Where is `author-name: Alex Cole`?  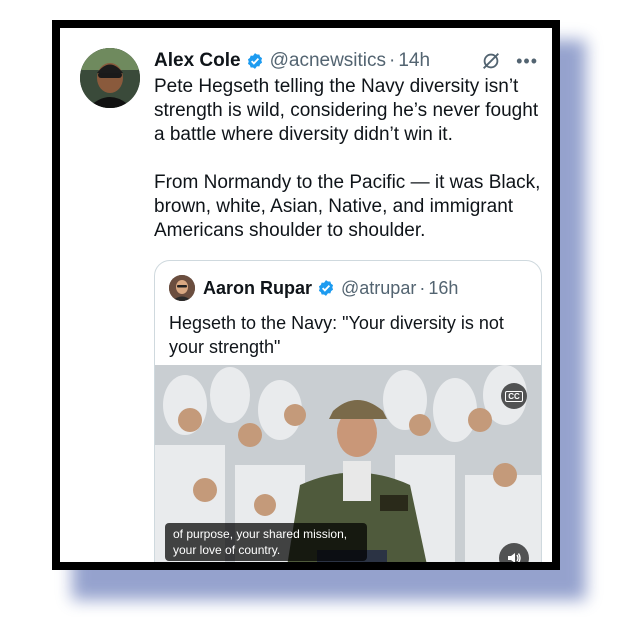 author-name: Alex Cole is located at coordinates (197, 61).